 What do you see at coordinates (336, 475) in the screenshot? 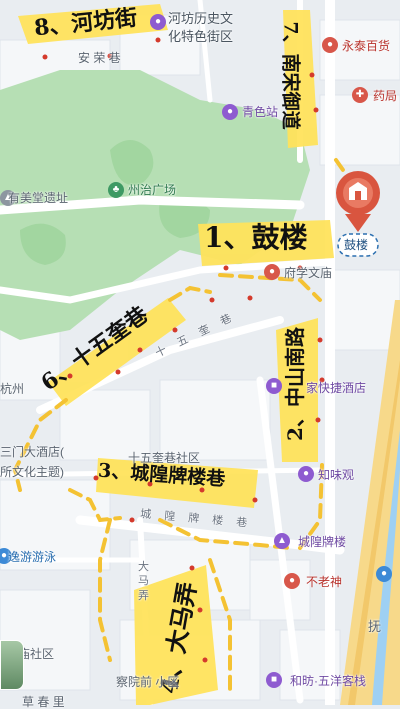
I see `poi-zhiweiguan: 知味观` at bounding box center [336, 475].